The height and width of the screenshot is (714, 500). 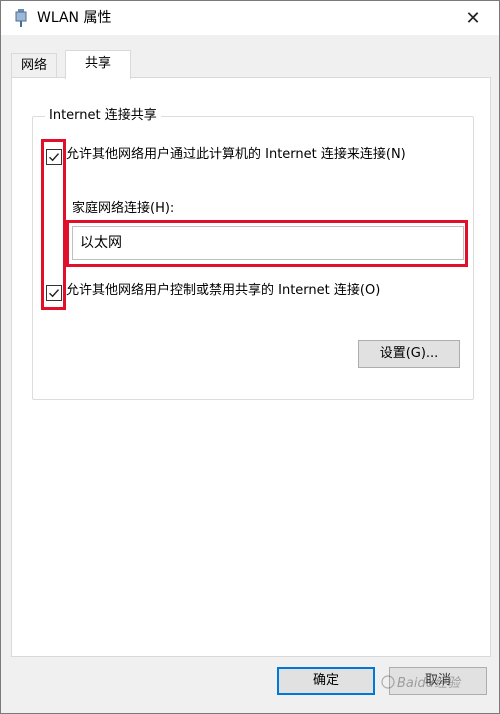 What do you see at coordinates (74, 18) in the screenshot?
I see `window-title: WLAN 属性` at bounding box center [74, 18].